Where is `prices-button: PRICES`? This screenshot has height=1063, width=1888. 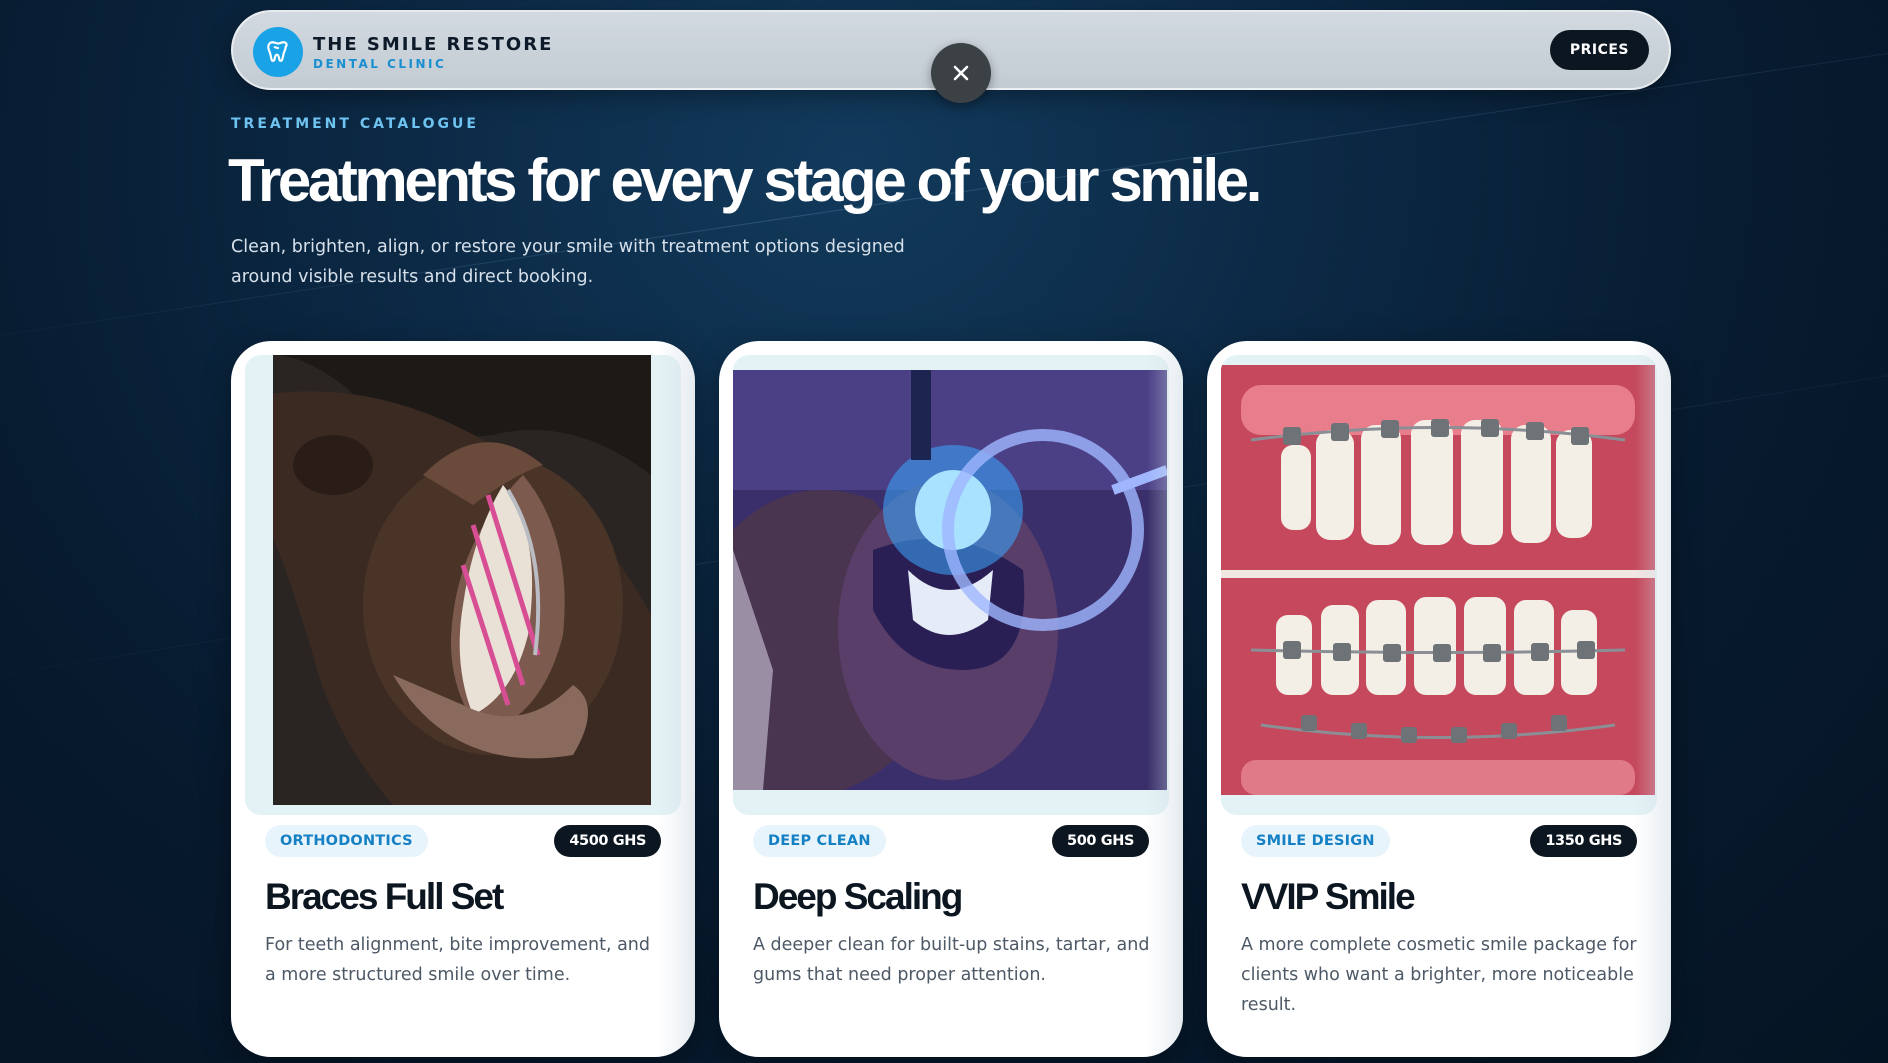
prices-button: PRICES is located at coordinates (1599, 50).